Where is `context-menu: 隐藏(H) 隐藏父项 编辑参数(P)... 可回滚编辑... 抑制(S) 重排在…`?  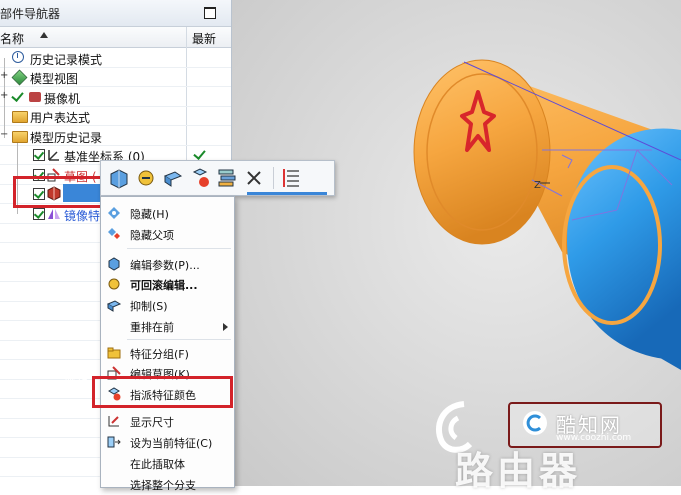 context-menu: 隐藏(H) 隐藏父项 编辑参数(P)... 可回滚编辑... 抑制(S) 重排在… is located at coordinates (167, 344).